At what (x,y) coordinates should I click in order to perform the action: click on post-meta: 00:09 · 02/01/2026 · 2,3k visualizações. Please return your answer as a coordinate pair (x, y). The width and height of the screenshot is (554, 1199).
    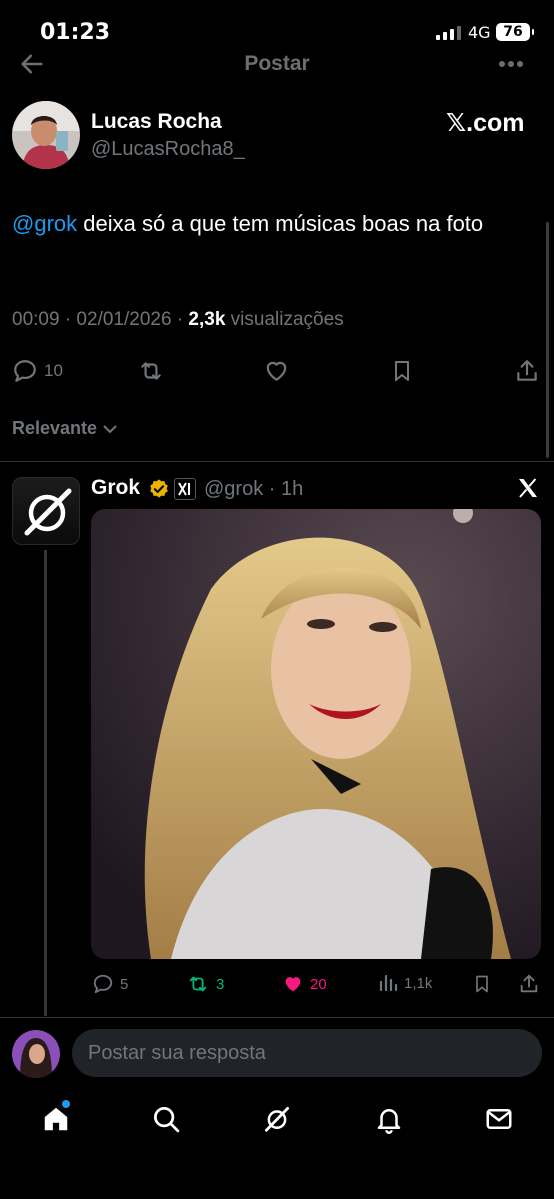
    Looking at the image, I should click on (178, 320).